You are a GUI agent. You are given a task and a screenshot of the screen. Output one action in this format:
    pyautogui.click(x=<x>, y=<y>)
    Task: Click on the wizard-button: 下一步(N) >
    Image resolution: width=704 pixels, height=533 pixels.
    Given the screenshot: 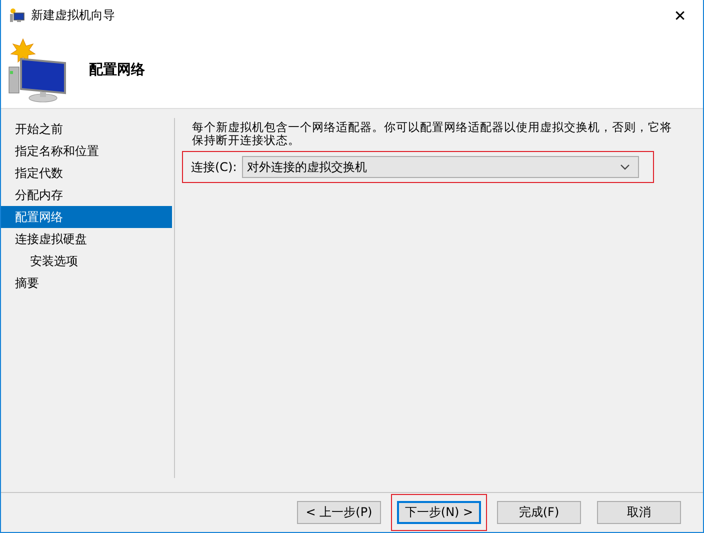 What is the action you would take?
    pyautogui.click(x=439, y=512)
    